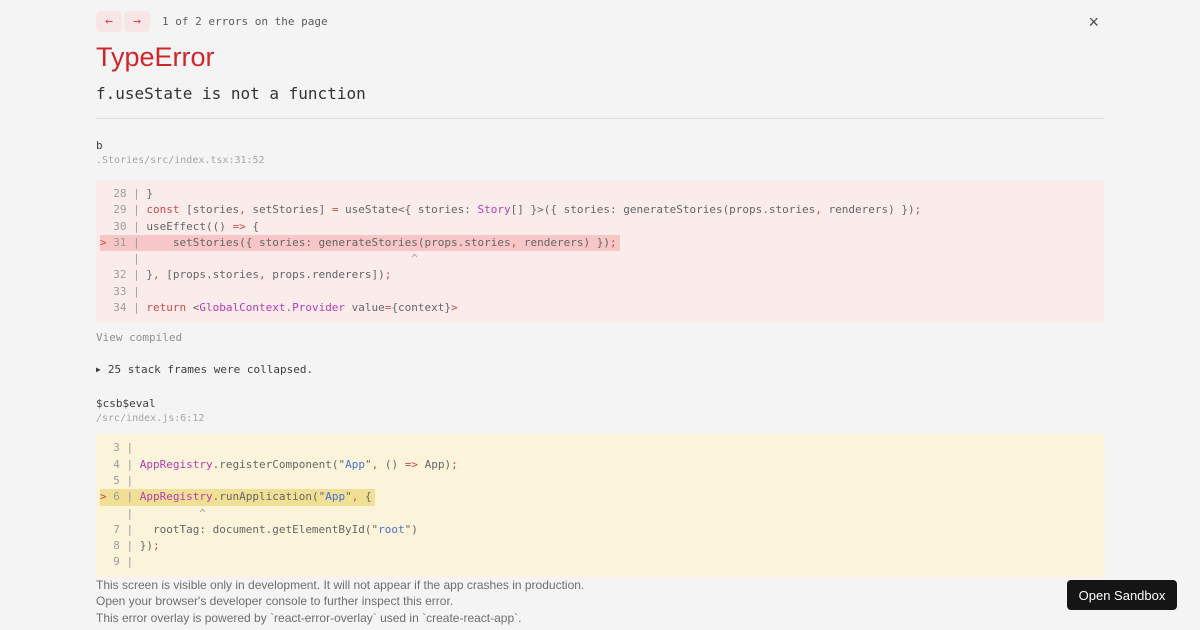 The image size is (1200, 630). Describe the element at coordinates (600, 369) in the screenshot. I see `collapsed-stack-frames-toggle: ▶ 25 stack frames were collapsed.` at that location.